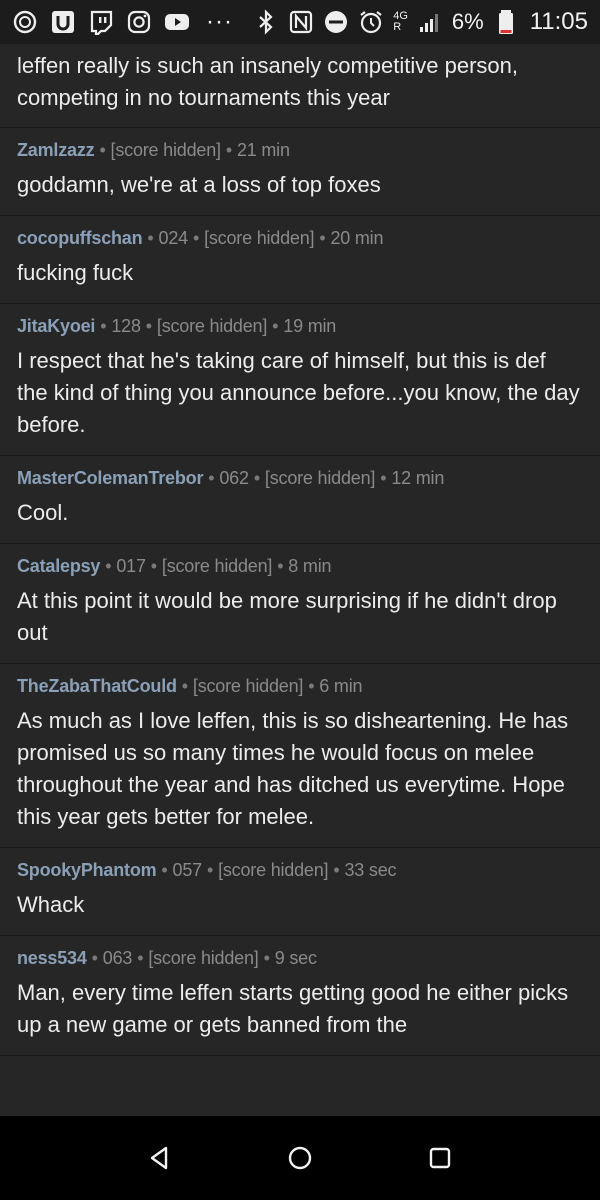 The height and width of the screenshot is (1200, 600). I want to click on comment-author: JitaKyoei, so click(56, 326).